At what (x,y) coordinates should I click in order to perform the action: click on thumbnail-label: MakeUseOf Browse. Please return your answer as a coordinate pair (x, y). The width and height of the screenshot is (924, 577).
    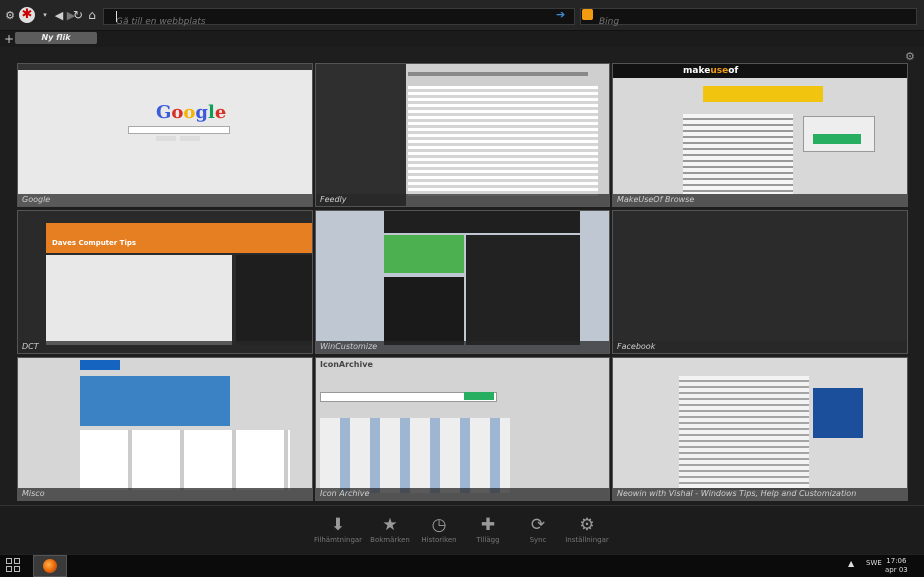
    Looking at the image, I should click on (760, 200).